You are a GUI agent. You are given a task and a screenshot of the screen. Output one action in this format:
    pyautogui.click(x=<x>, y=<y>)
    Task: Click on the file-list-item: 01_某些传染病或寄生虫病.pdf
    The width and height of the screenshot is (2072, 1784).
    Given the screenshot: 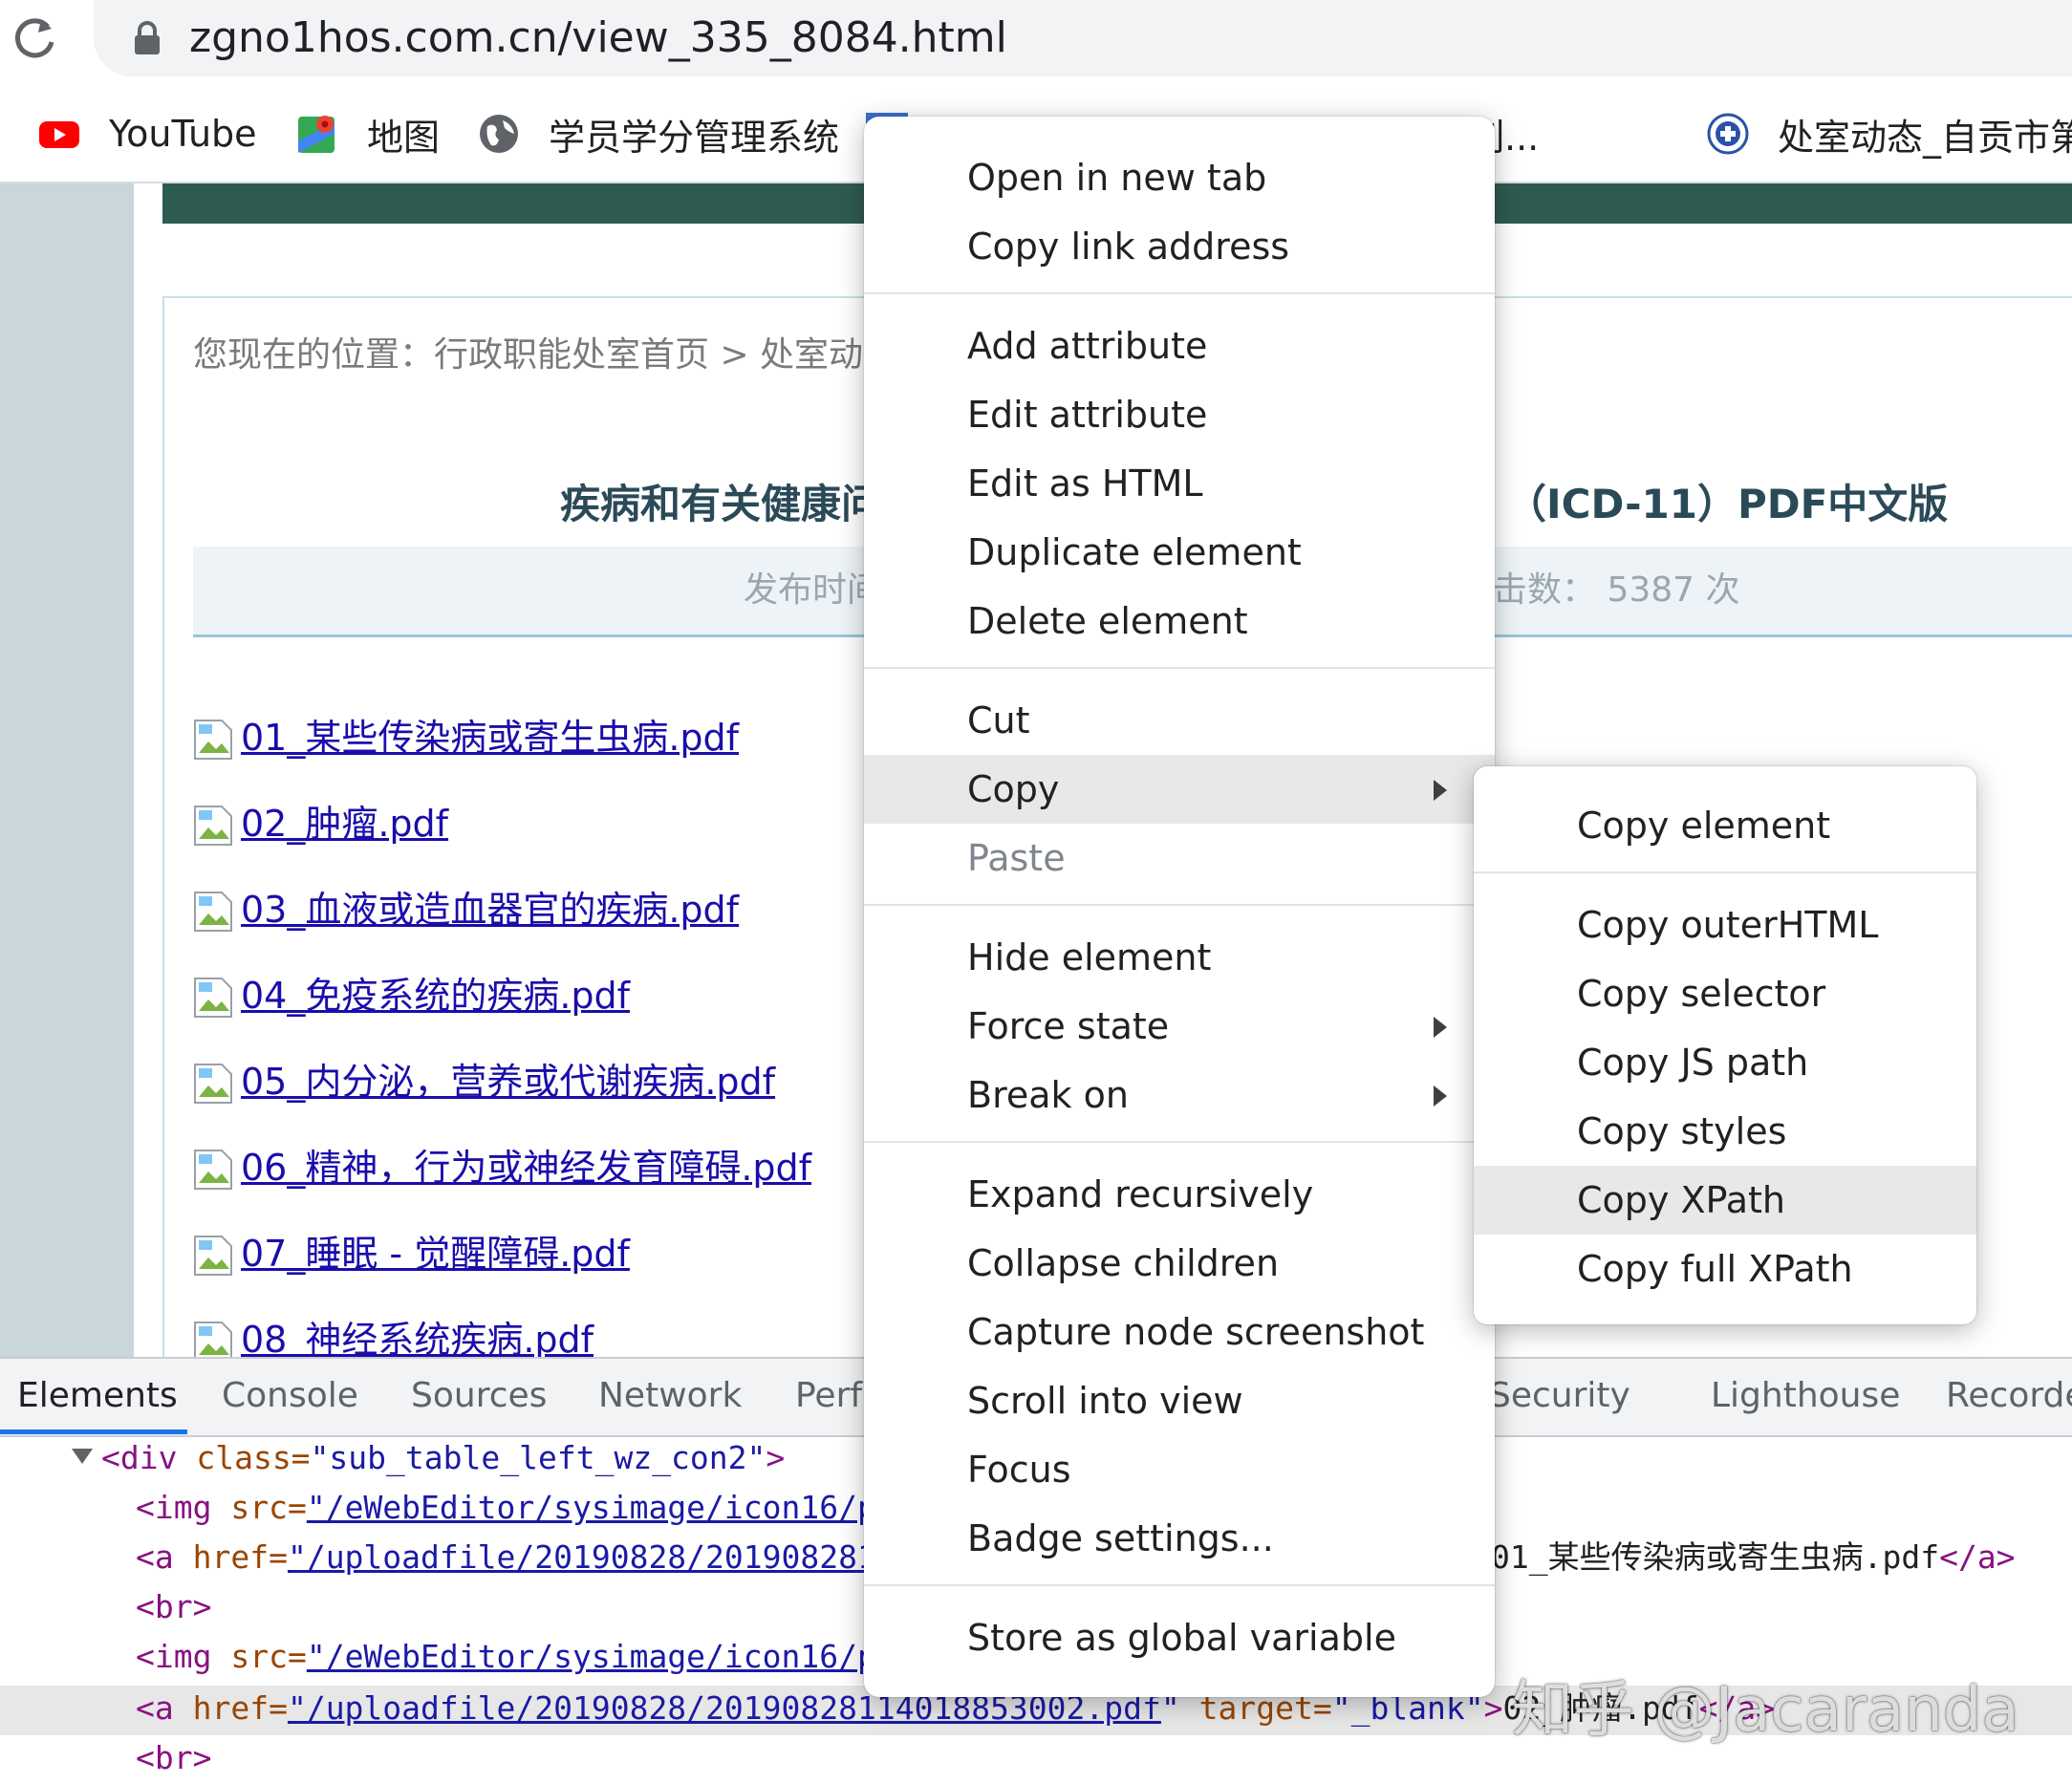 What is the action you would take?
    pyautogui.click(x=466, y=734)
    